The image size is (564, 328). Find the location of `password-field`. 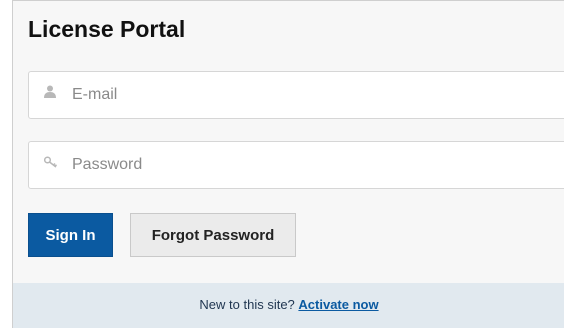

password-field is located at coordinates (296, 165).